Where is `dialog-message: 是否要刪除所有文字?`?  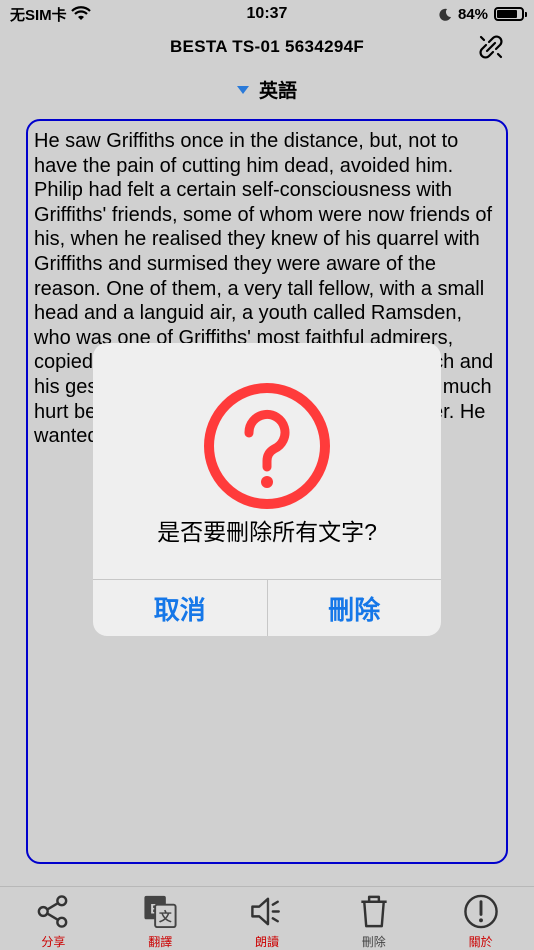 dialog-message: 是否要刪除所有文字? is located at coordinates (267, 532).